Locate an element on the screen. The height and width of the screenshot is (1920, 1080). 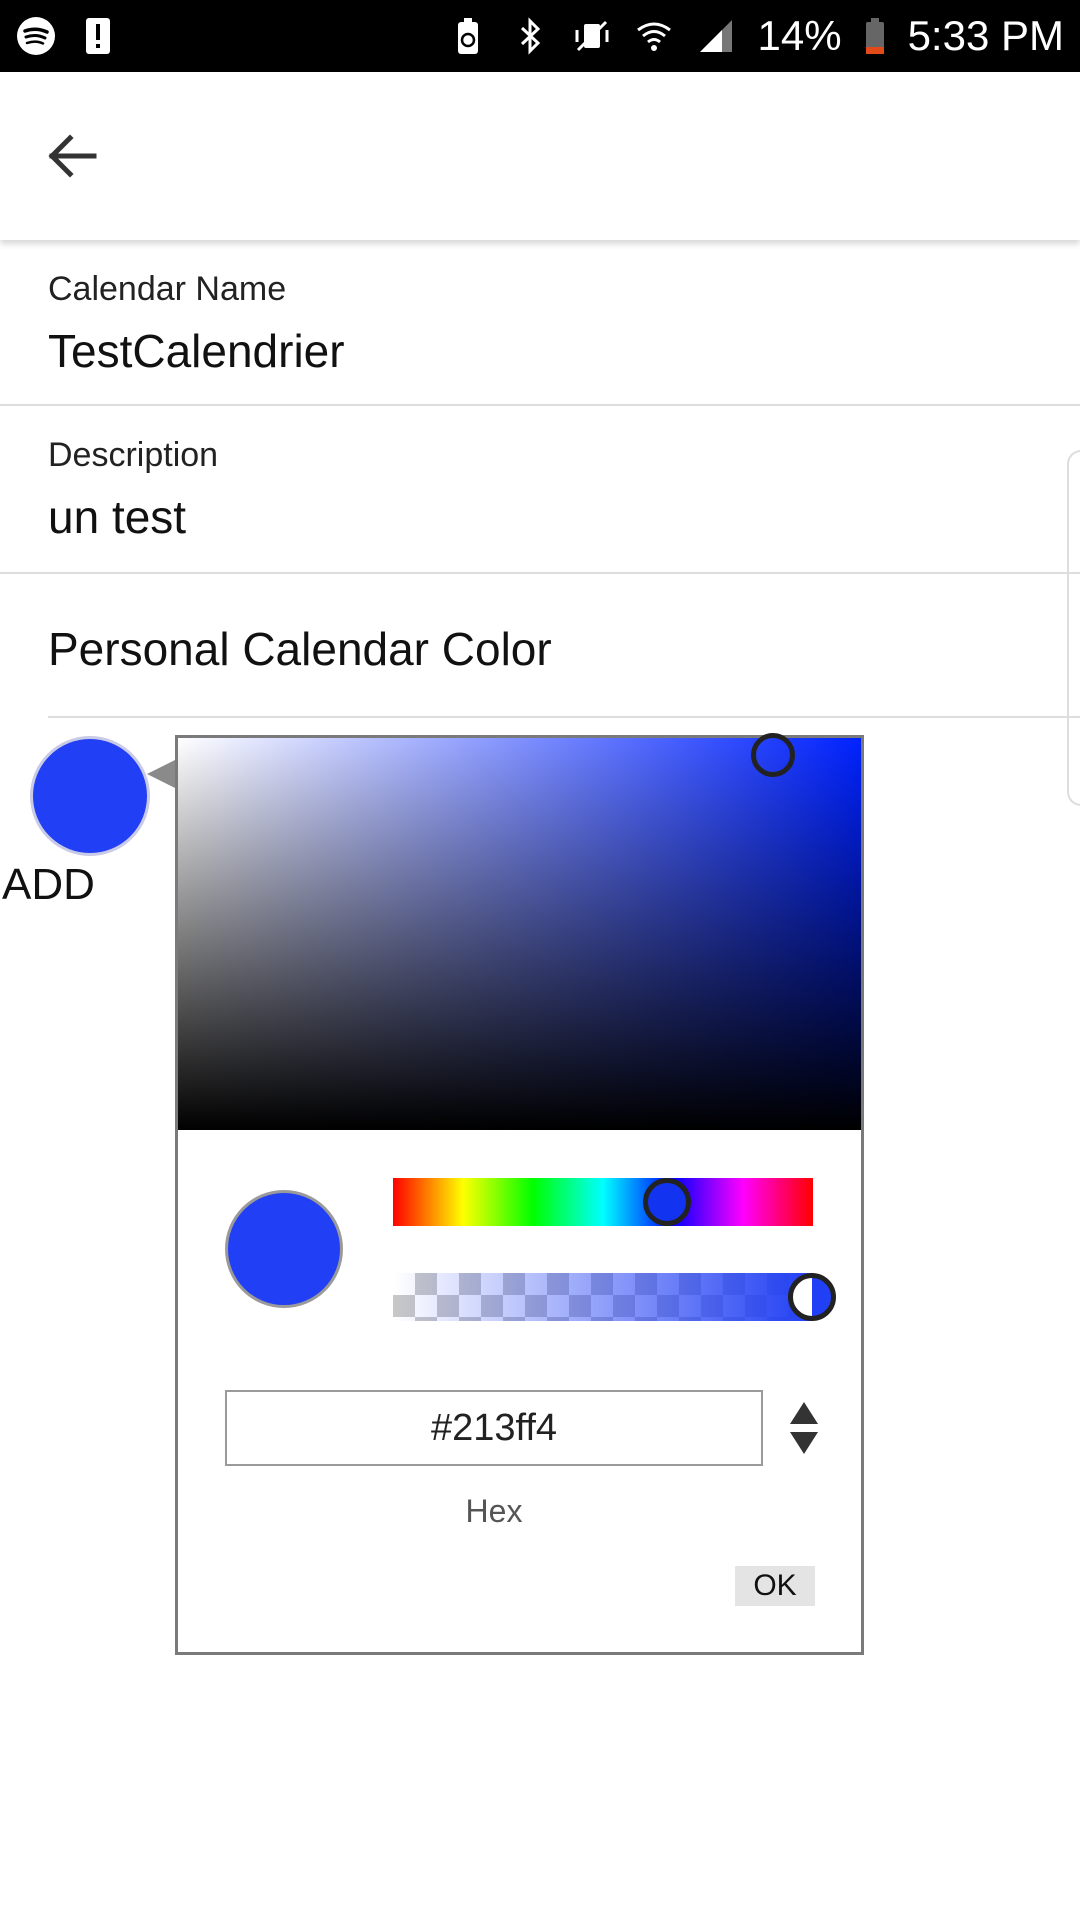
battery-saver-icon is located at coordinates (468, 36).